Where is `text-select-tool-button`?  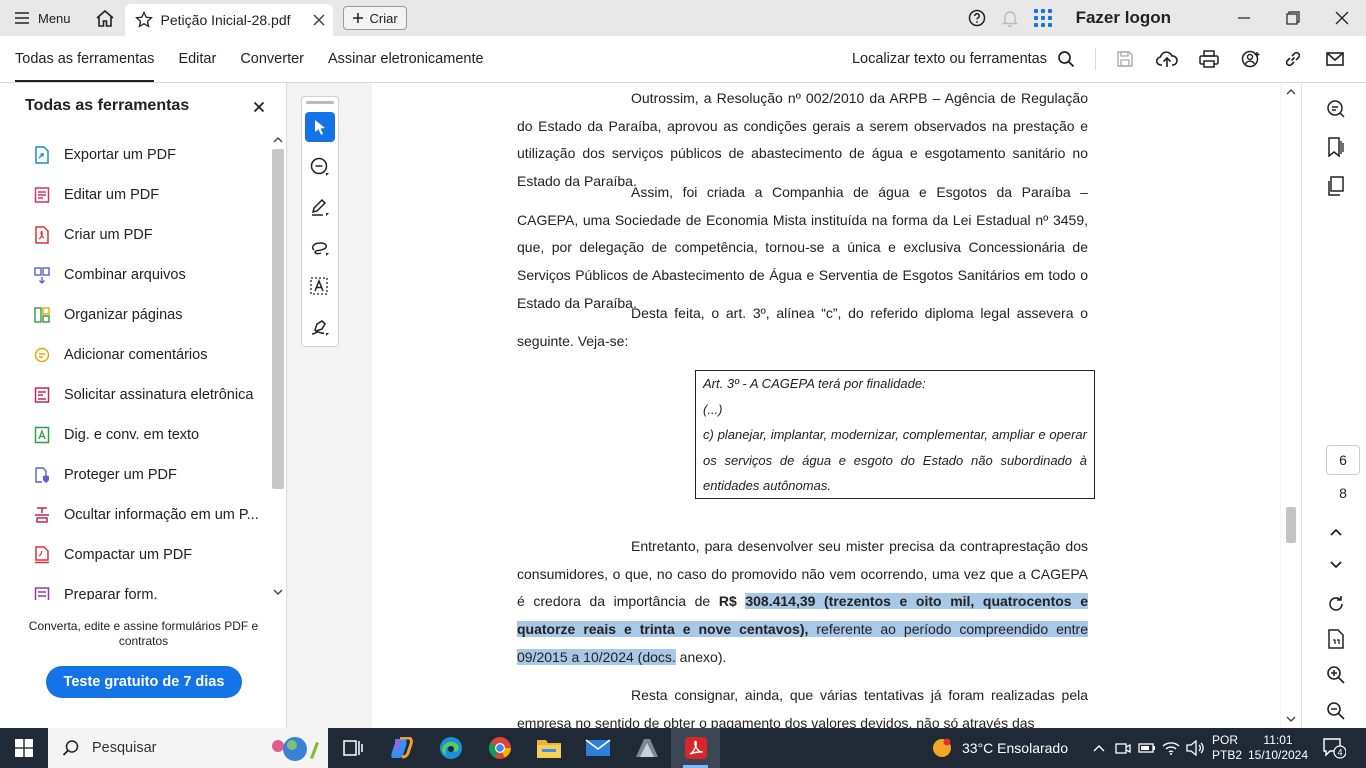
text-select-tool-button is located at coordinates (320, 287).